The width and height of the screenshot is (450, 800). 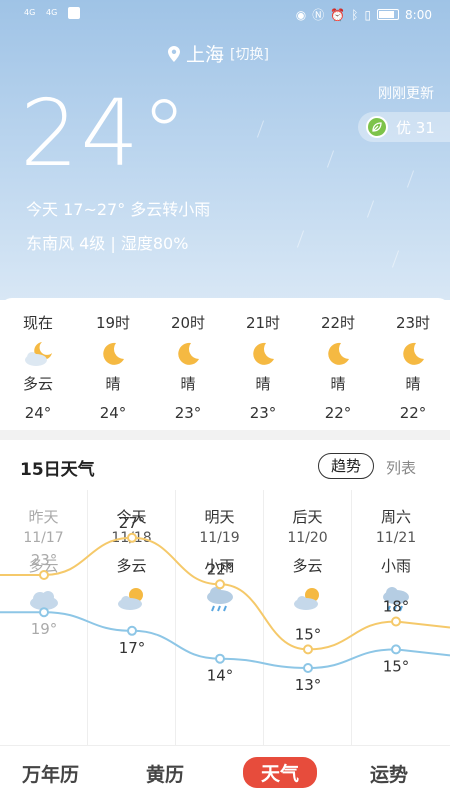 I want to click on hour-time: 22时, so click(x=338, y=323).